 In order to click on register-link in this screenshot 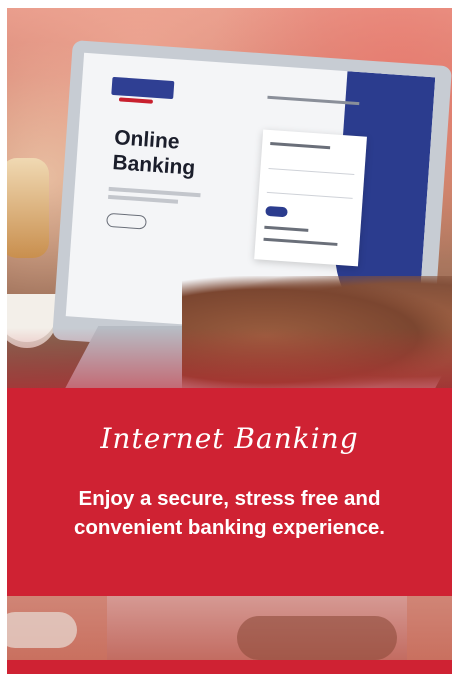, I will do `click(300, 241)`.